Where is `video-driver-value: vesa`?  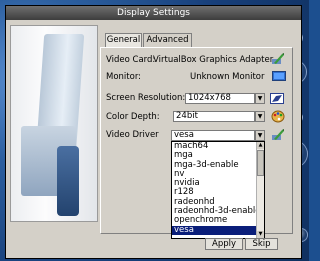 video-driver-value: vesa is located at coordinates (184, 135).